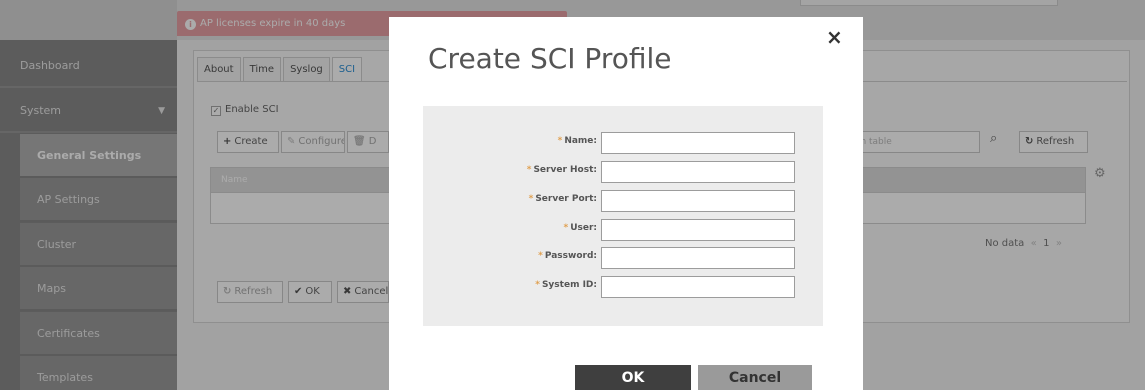  Describe the element at coordinates (698, 287) in the screenshot. I see `system-id-field` at that location.